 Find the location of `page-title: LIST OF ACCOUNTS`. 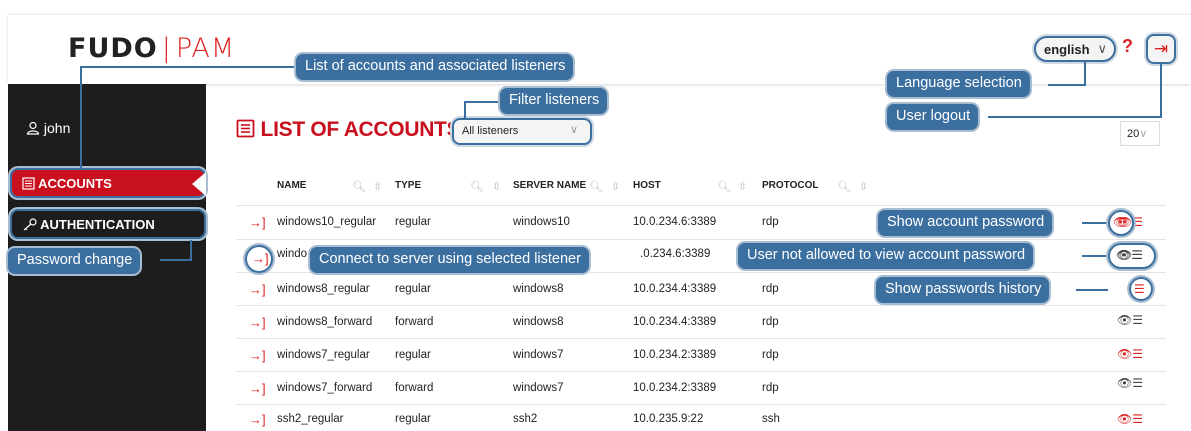

page-title: LIST OF ACCOUNTS is located at coordinates (348, 130).